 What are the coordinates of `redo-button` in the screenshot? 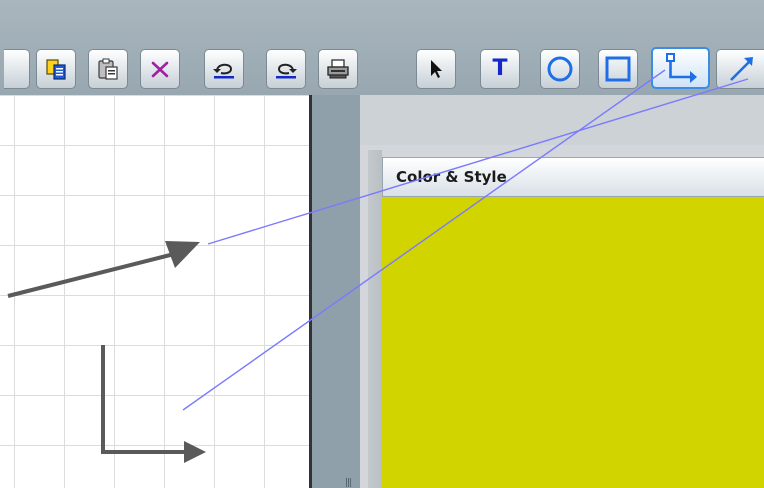 It's located at (286, 69).